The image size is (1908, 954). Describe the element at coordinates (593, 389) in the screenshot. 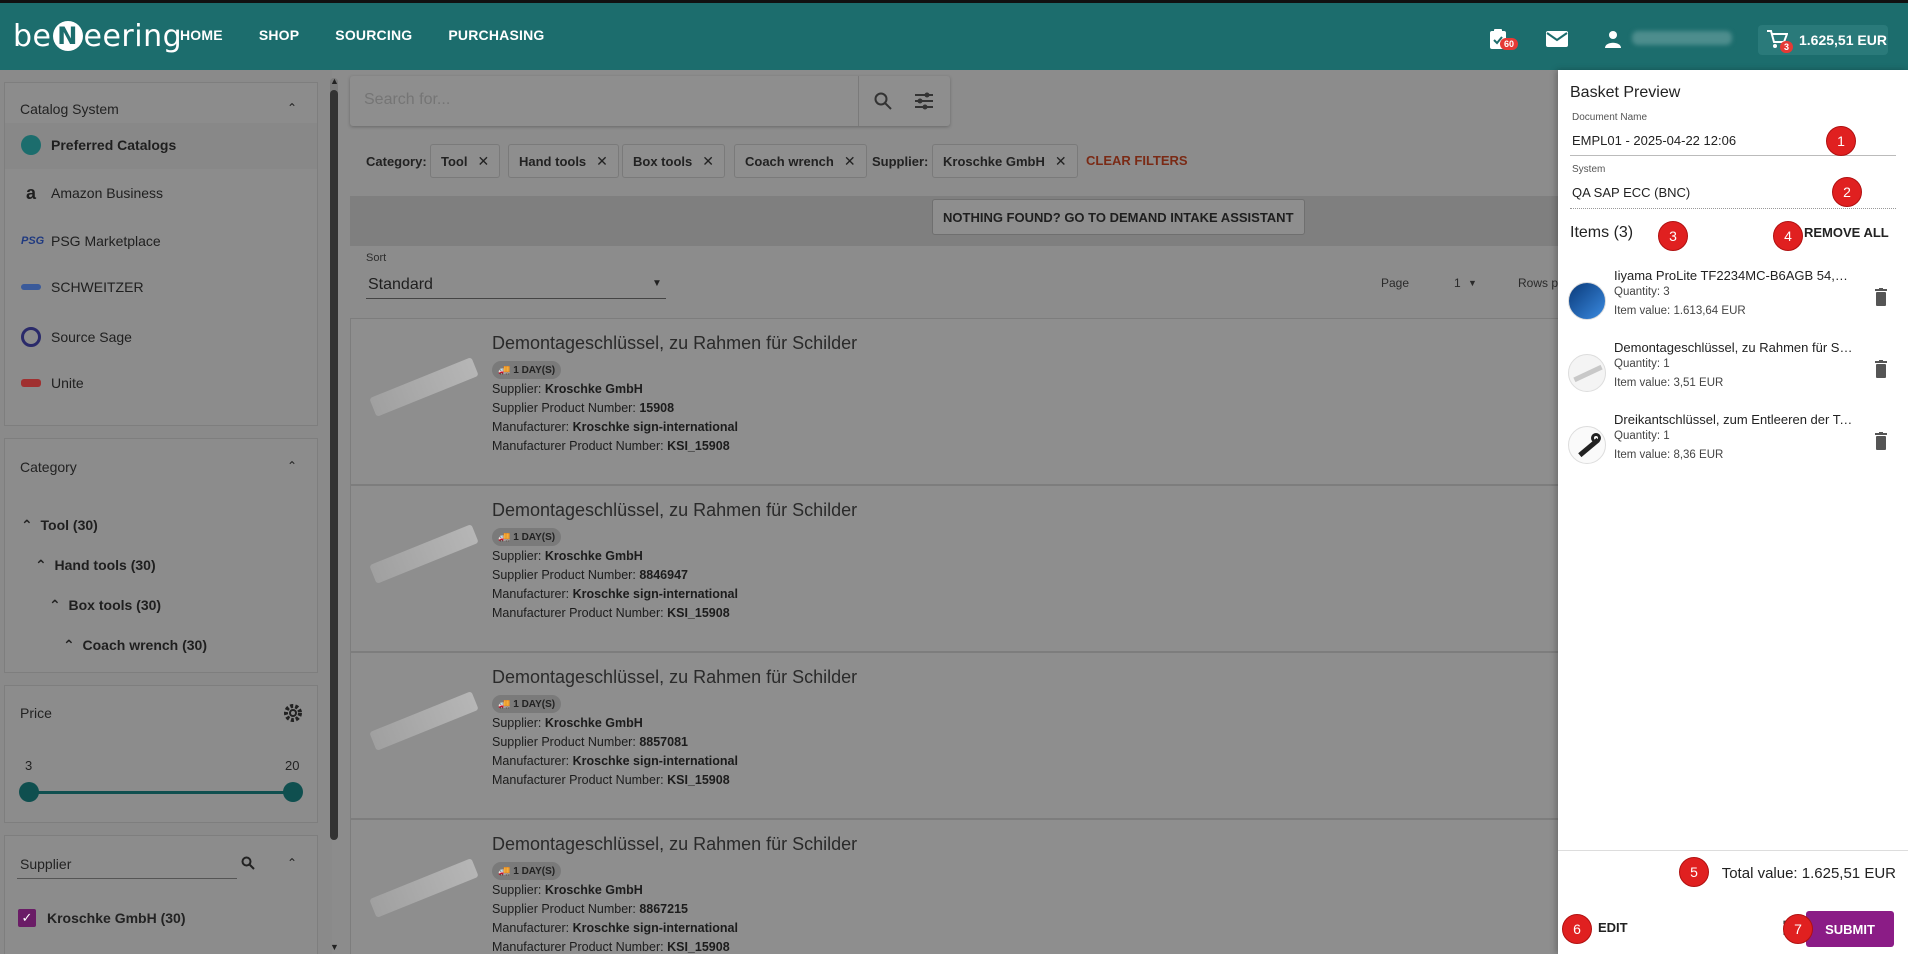

I see `supplier-value: Kroschke GmbH` at that location.